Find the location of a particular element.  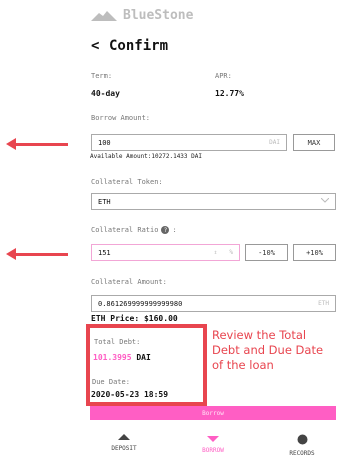

collateral-token-select: ETH is located at coordinates (213, 201).